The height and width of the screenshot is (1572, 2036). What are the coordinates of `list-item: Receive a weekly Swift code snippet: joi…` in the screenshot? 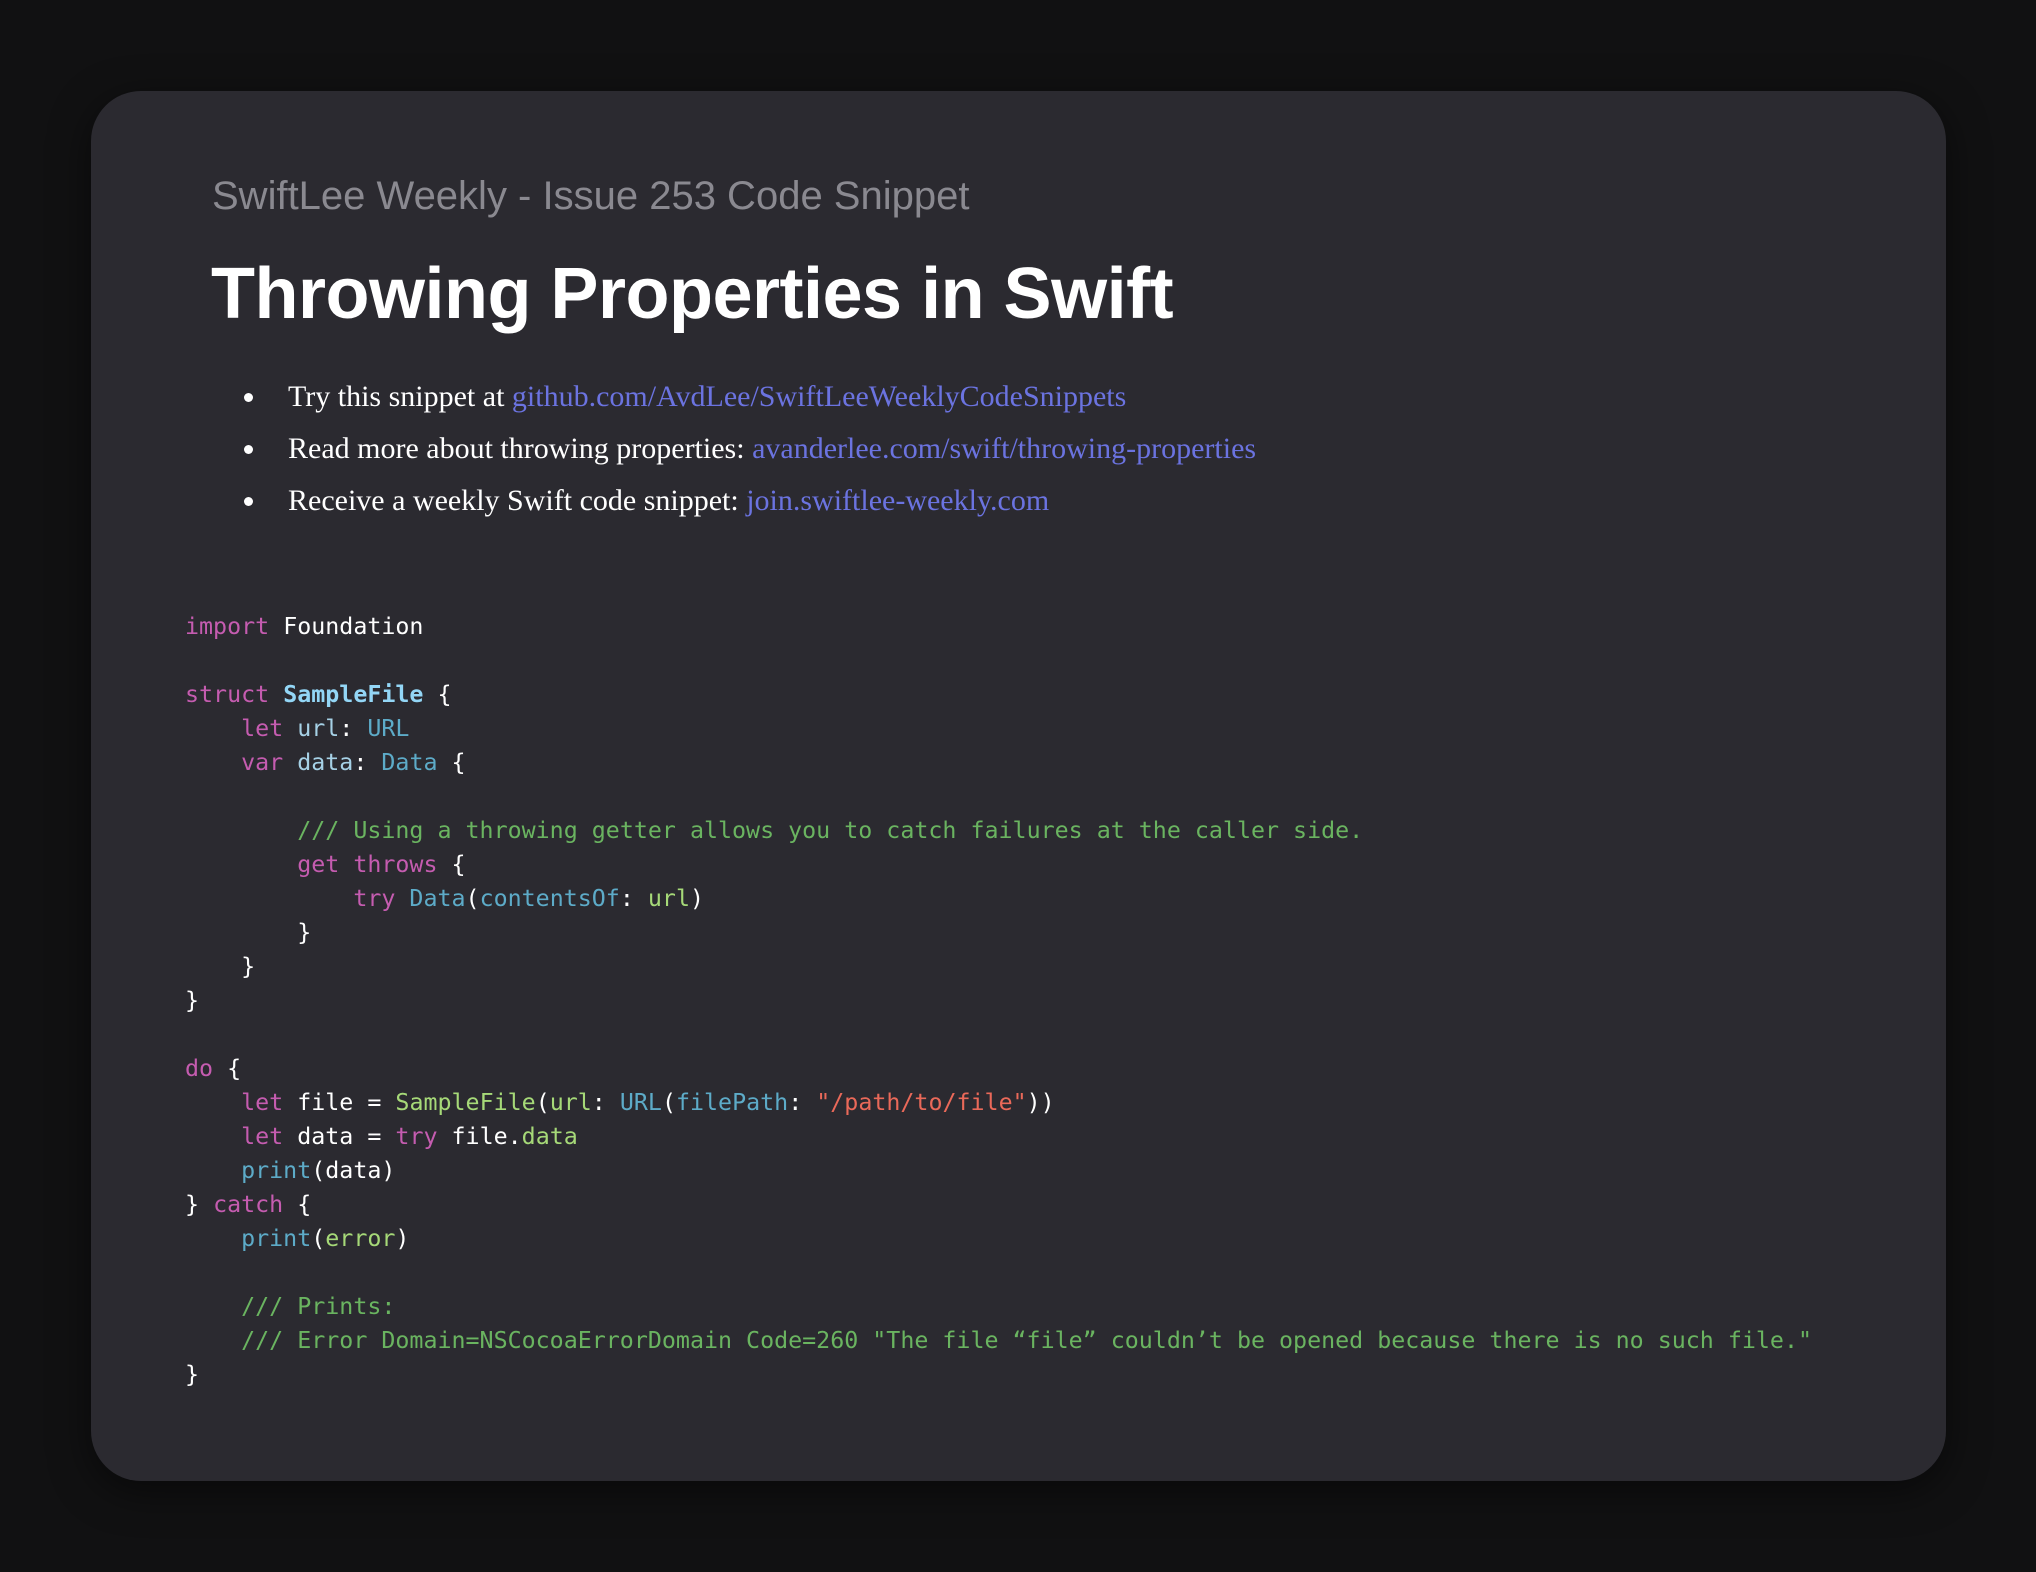 It's located at (749, 501).